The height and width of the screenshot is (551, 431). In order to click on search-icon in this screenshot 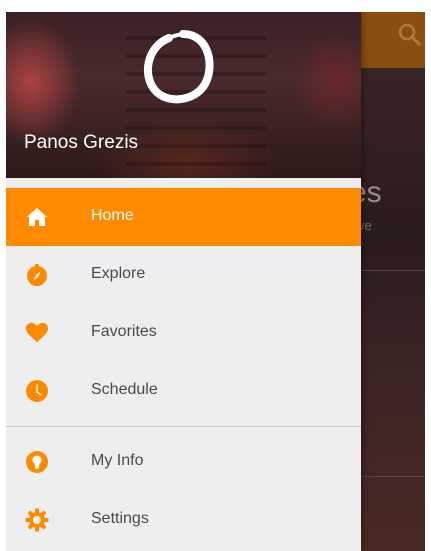, I will do `click(410, 35)`.